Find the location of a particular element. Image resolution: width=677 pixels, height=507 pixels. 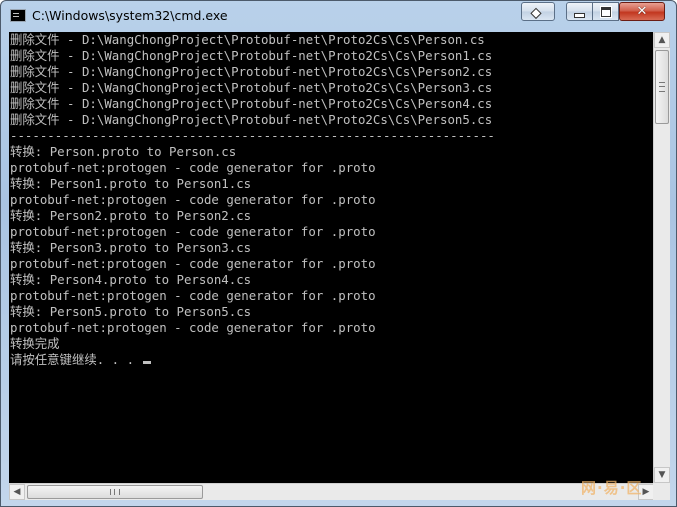

resize-grip is located at coordinates (661, 491).